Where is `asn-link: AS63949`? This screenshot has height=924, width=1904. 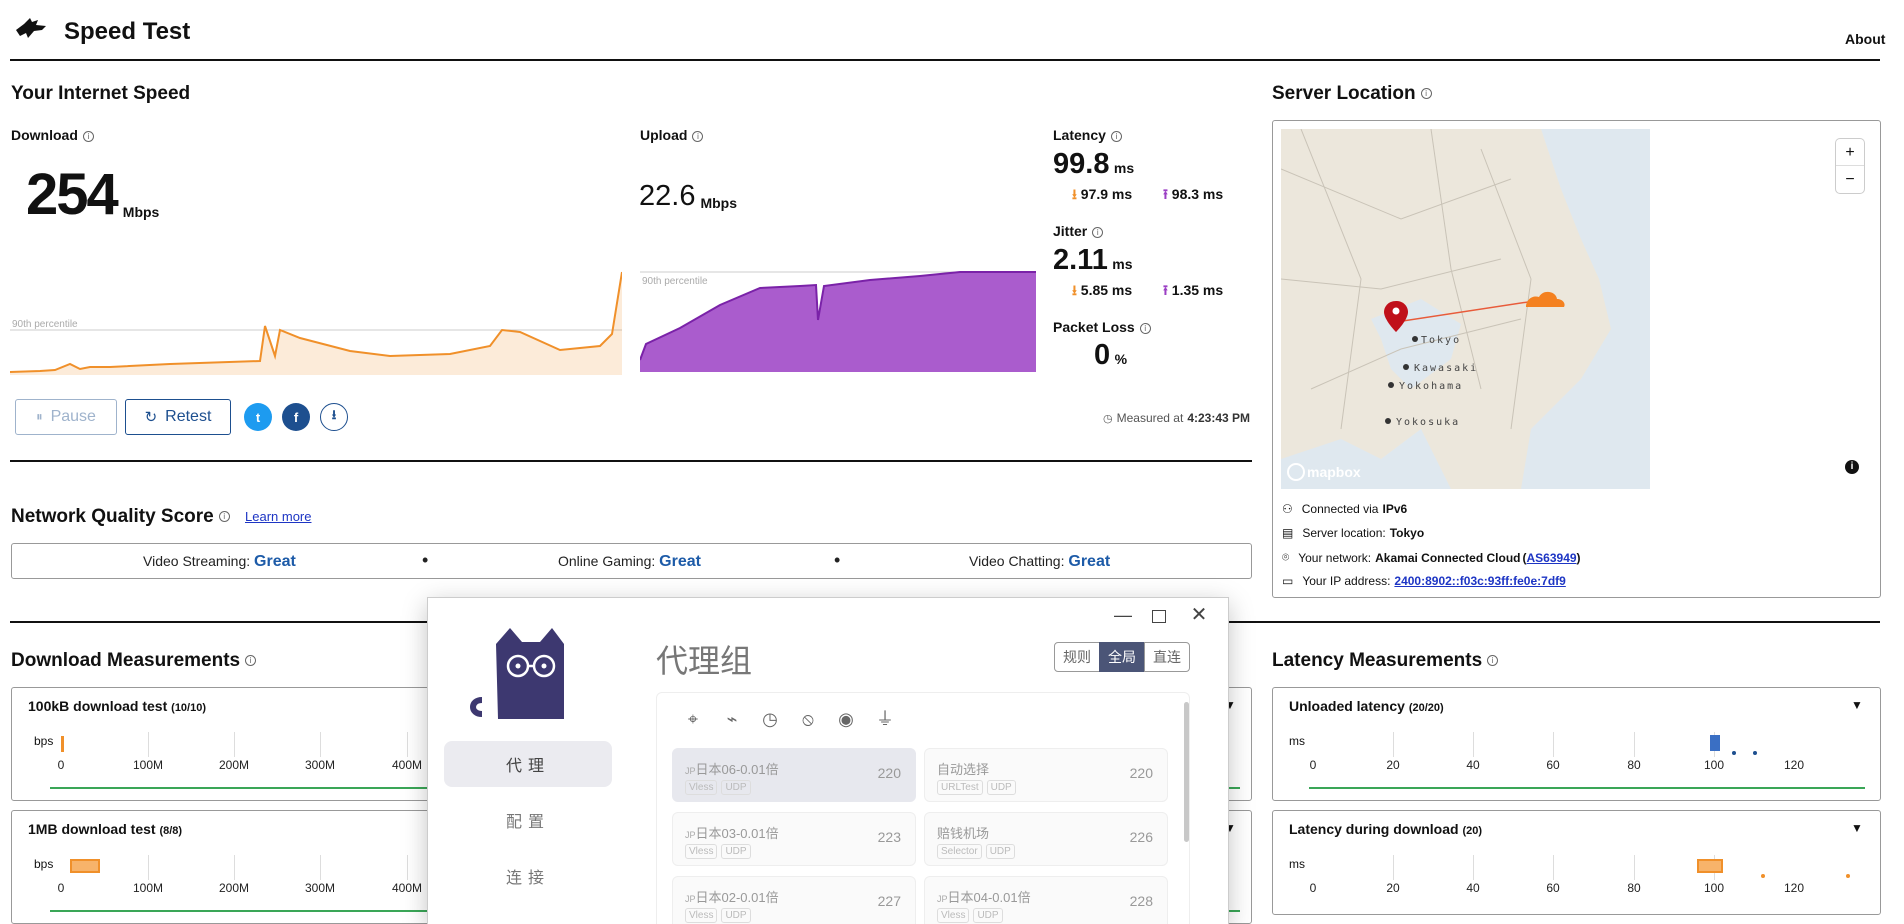 asn-link: AS63949 is located at coordinates (1552, 558).